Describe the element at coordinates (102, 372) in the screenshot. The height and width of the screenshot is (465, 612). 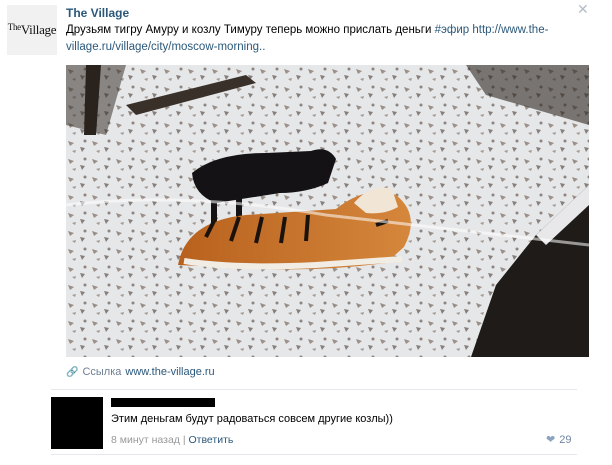
I see `link-label: Ссылка` at that location.